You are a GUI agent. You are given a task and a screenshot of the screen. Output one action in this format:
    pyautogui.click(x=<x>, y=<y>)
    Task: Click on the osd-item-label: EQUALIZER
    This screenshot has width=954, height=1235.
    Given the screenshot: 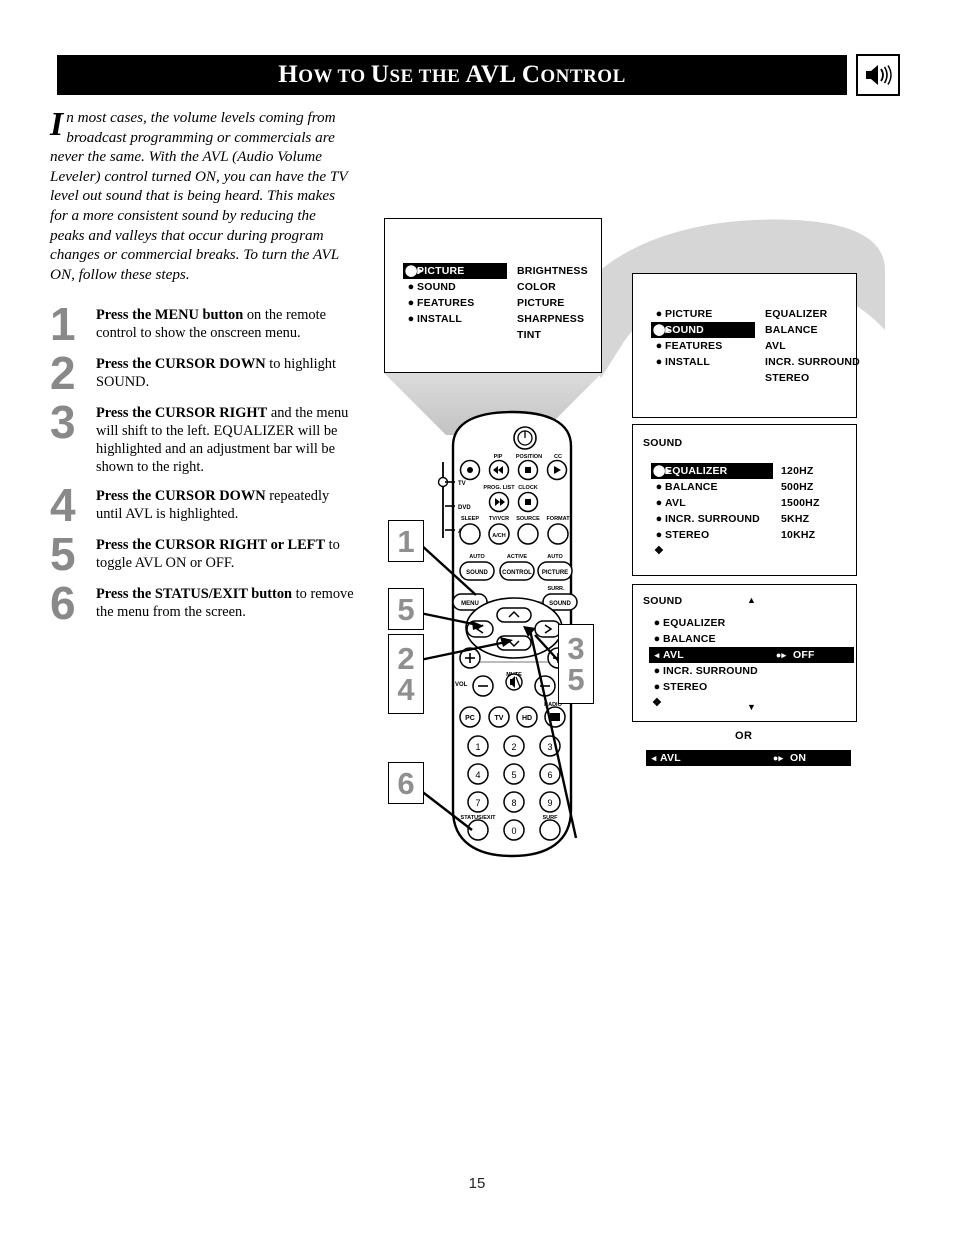 What is the action you would take?
    pyautogui.click(x=694, y=623)
    